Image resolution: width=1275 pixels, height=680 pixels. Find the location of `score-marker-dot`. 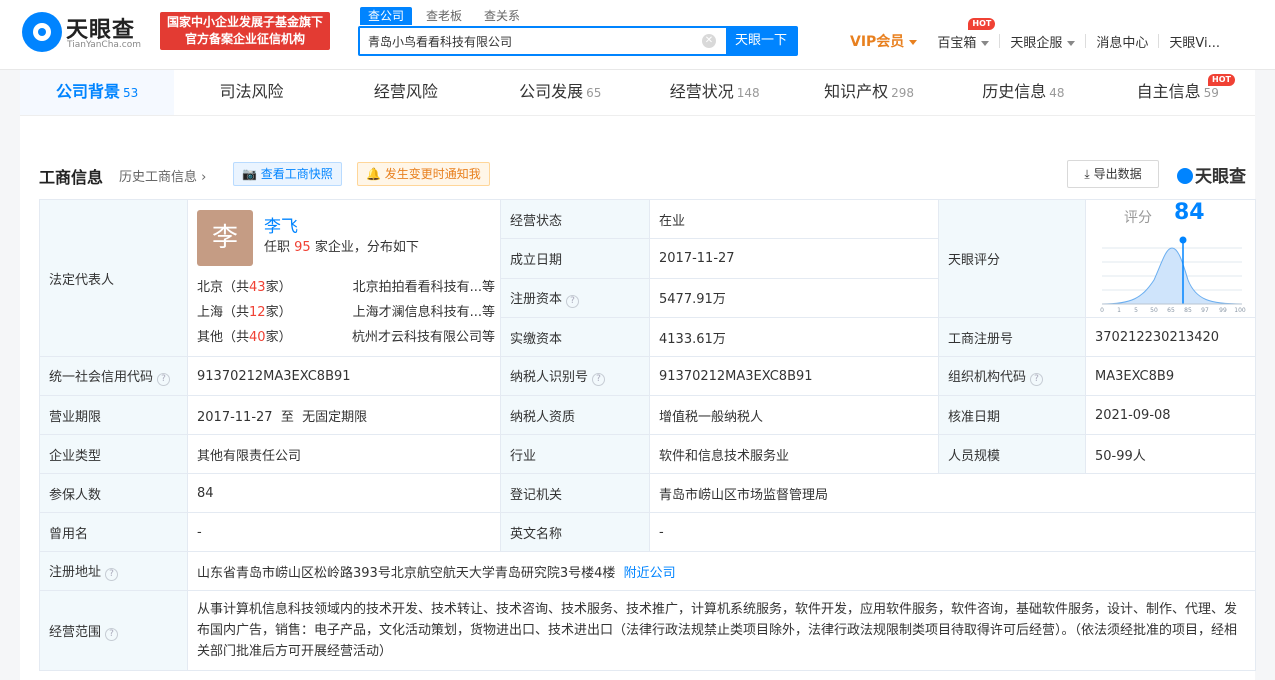

score-marker-dot is located at coordinates (1183, 240).